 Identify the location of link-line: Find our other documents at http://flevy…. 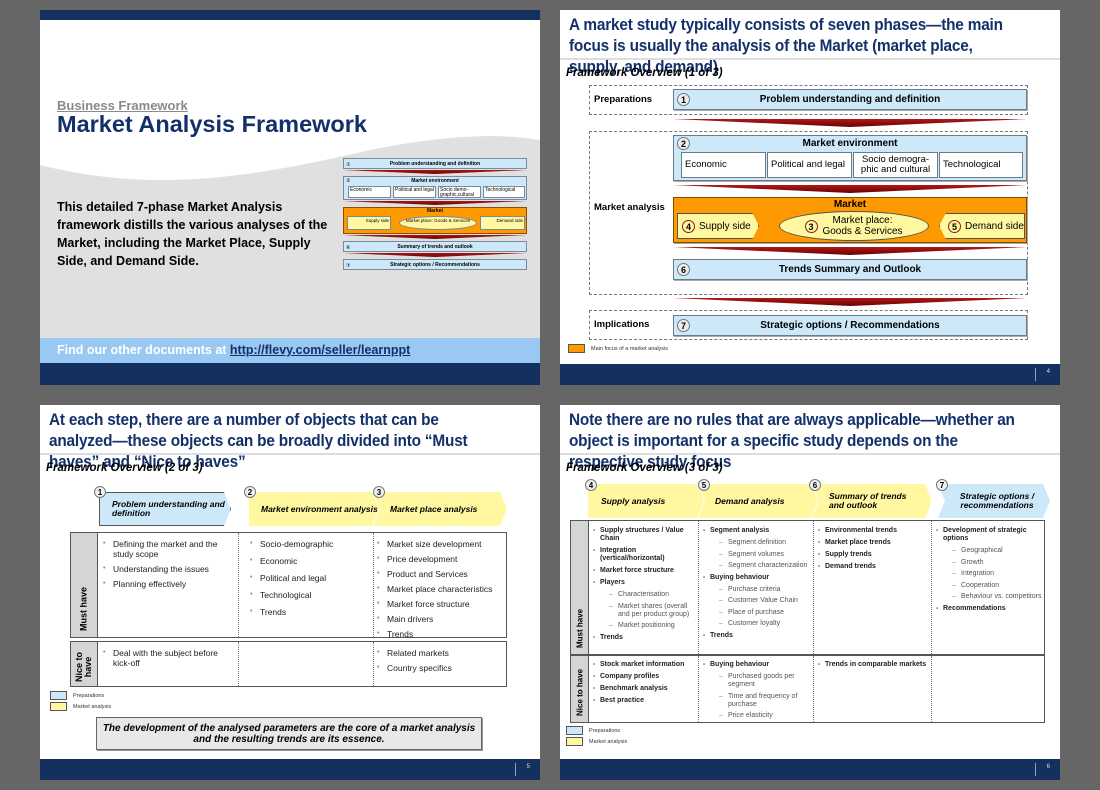
(233, 350).